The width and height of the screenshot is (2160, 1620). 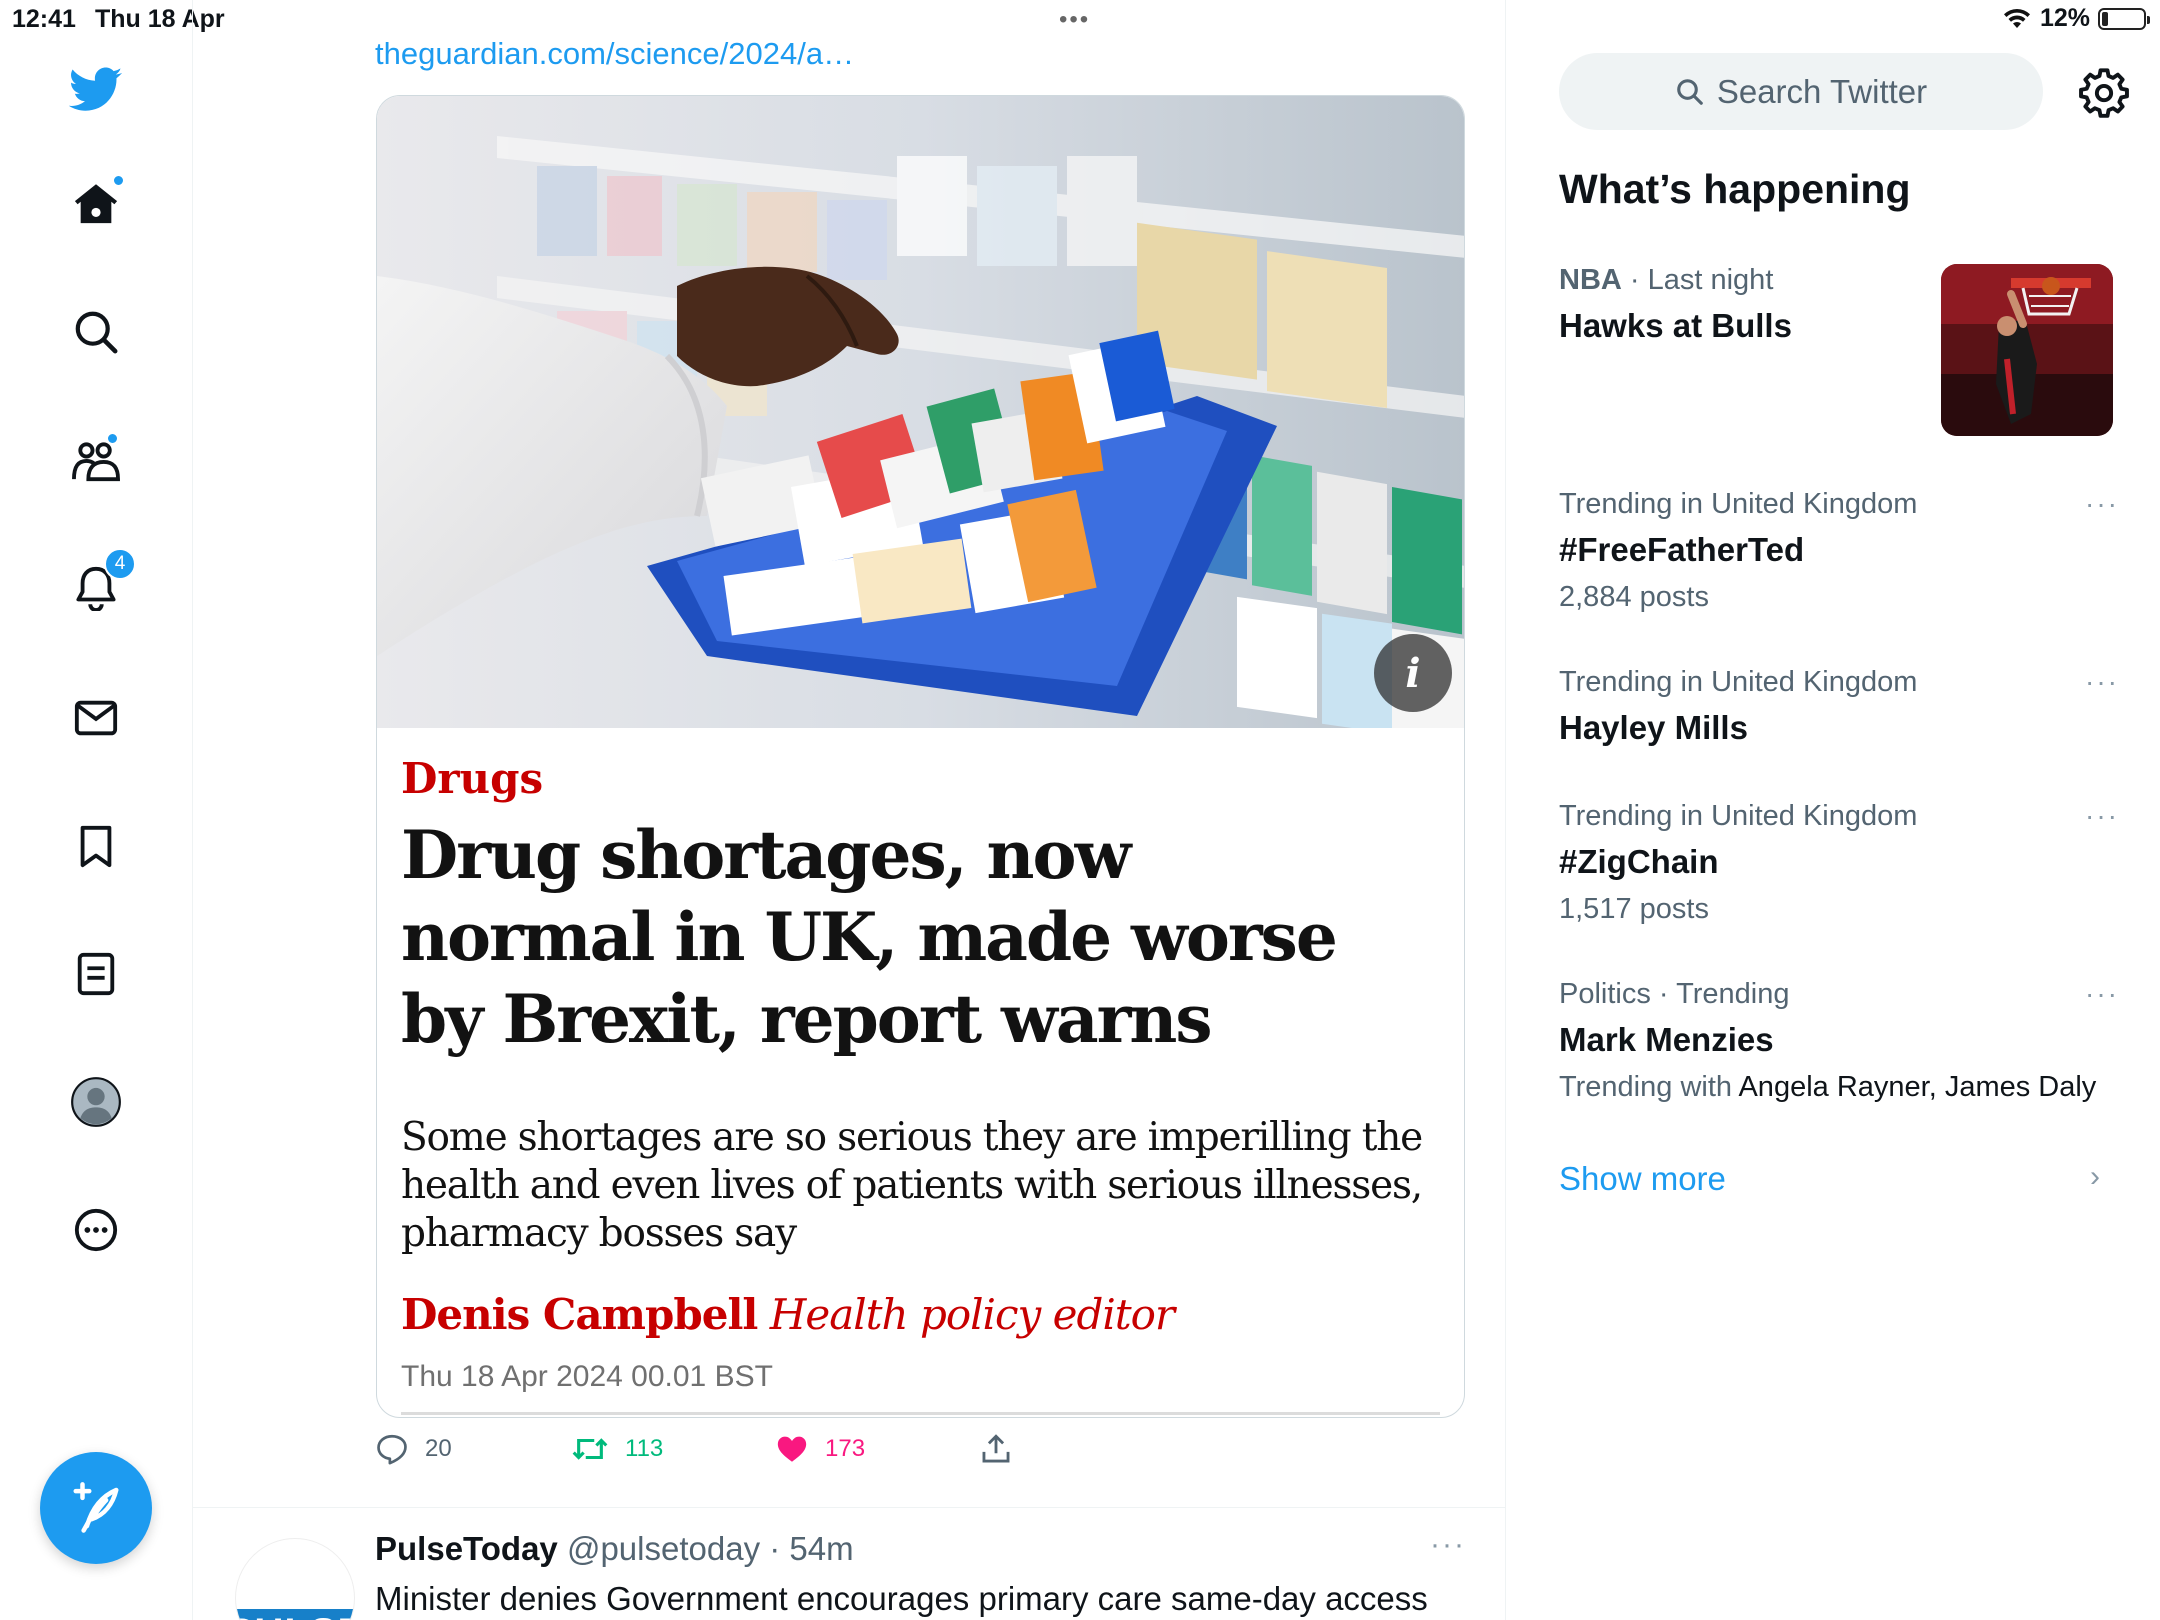 I want to click on compose-tweet-button, so click(x=96, y=1508).